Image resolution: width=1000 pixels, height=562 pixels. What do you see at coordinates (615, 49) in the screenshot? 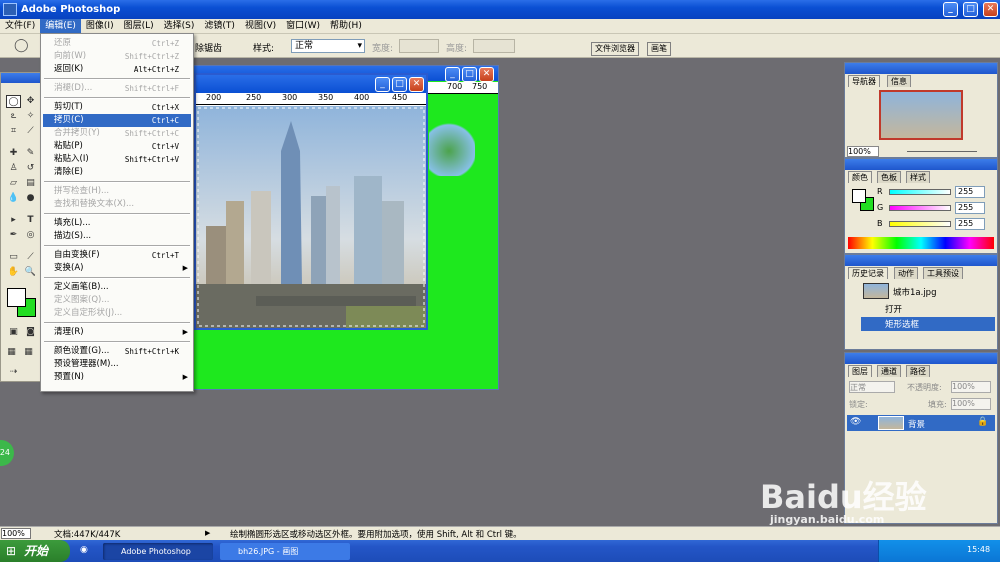
I see `dock-tab-file-browser: 文件浏览器` at bounding box center [615, 49].